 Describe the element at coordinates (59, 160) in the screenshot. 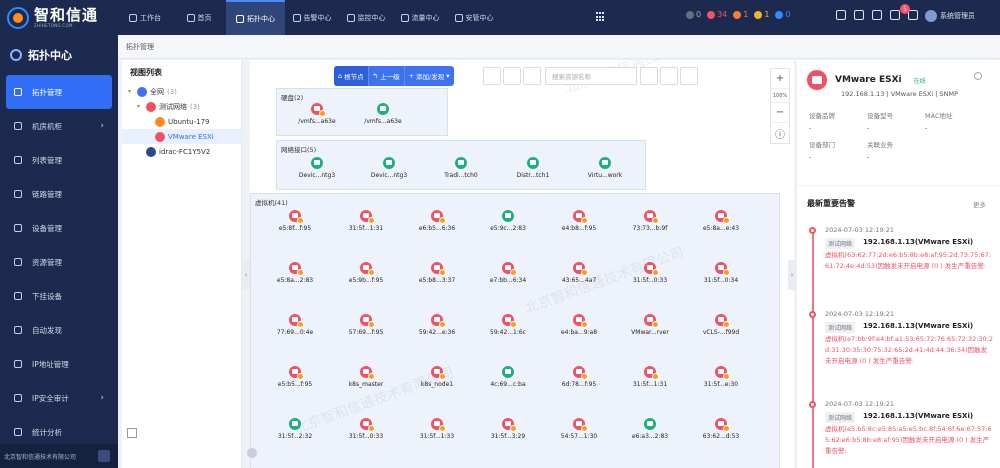

I see `sidebar-item: 列表管理` at that location.